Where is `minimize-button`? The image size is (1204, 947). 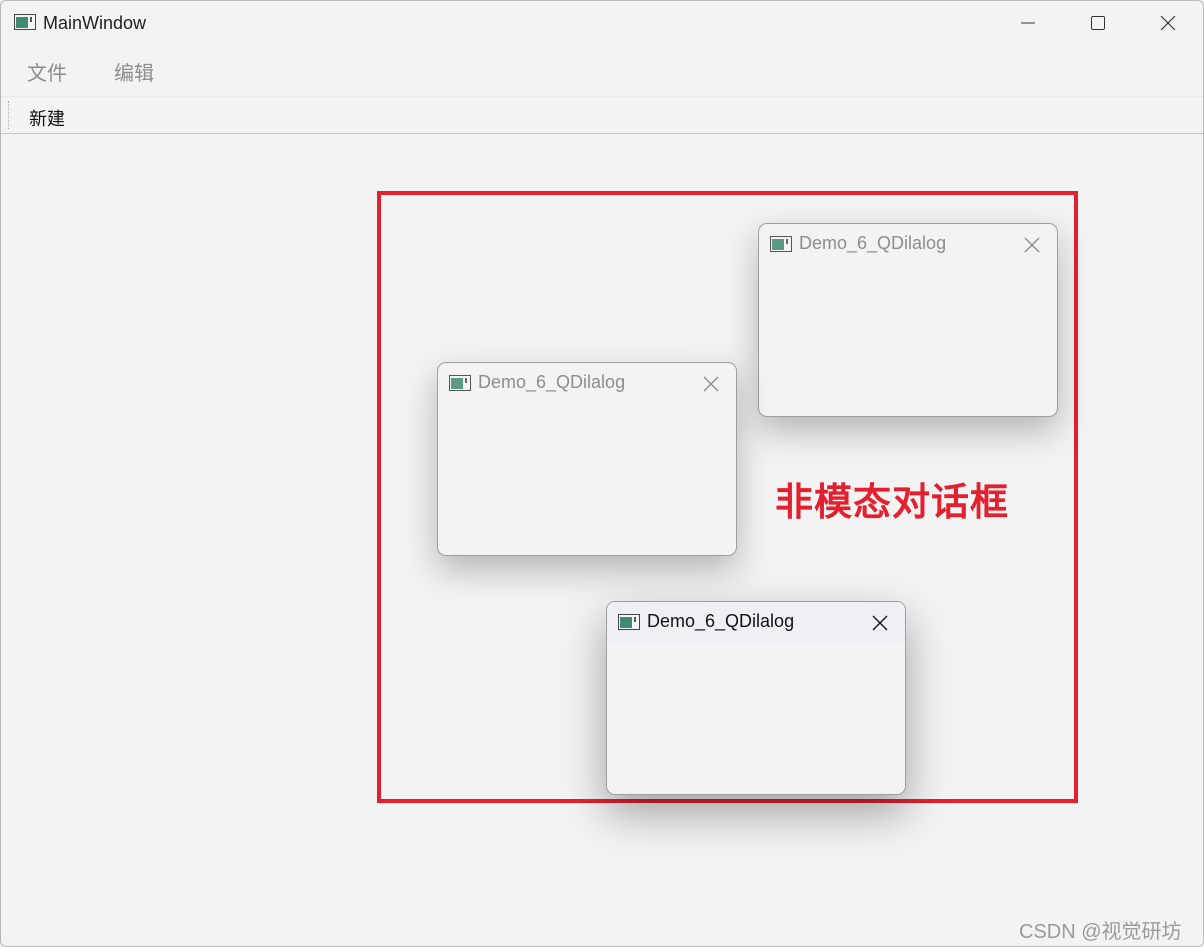
minimize-button is located at coordinates (1028, 23).